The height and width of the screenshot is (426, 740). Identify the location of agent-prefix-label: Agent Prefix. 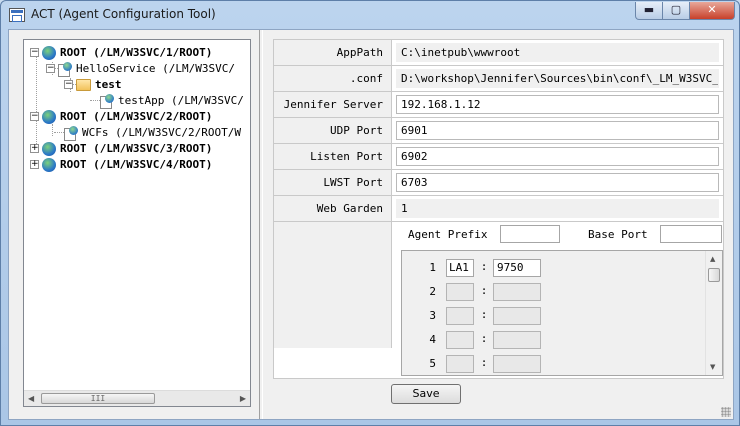
(448, 234).